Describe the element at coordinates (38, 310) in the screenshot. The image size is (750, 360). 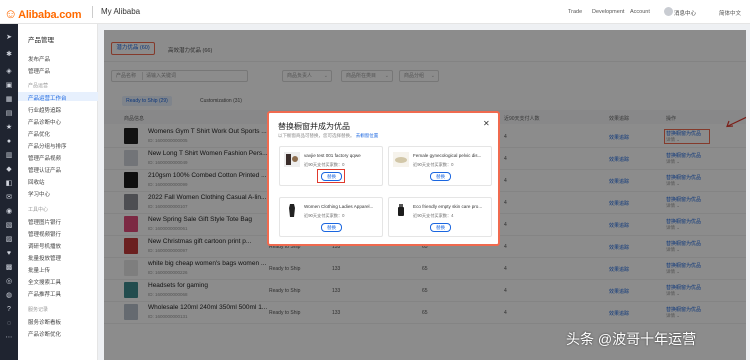
I see `sidebar-group-label: 服务记录` at that location.